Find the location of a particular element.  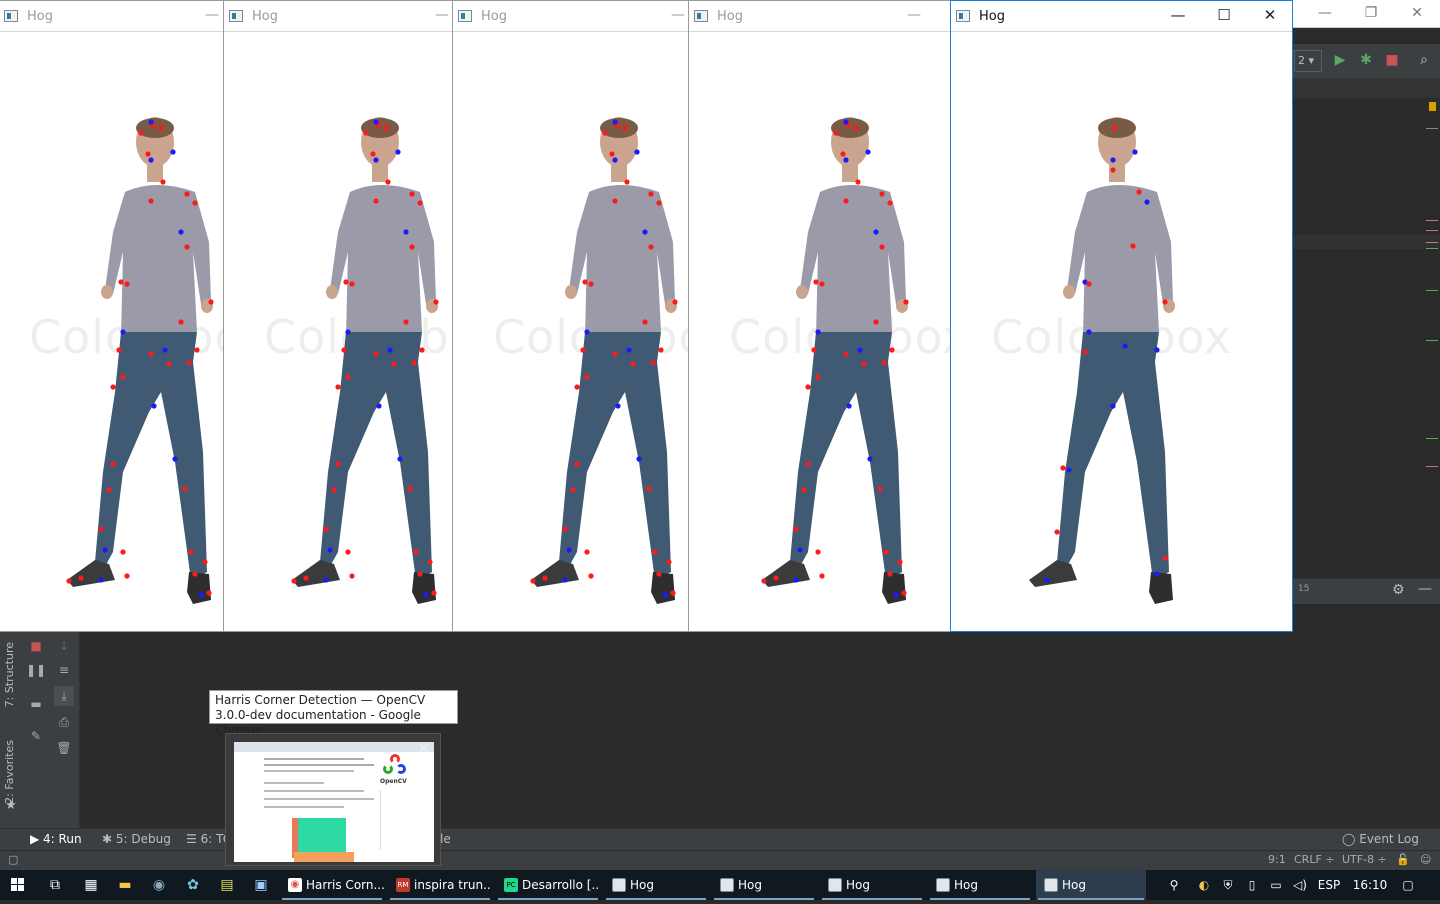

notifications-icon: ▢ is located at coordinates (1408, 885).